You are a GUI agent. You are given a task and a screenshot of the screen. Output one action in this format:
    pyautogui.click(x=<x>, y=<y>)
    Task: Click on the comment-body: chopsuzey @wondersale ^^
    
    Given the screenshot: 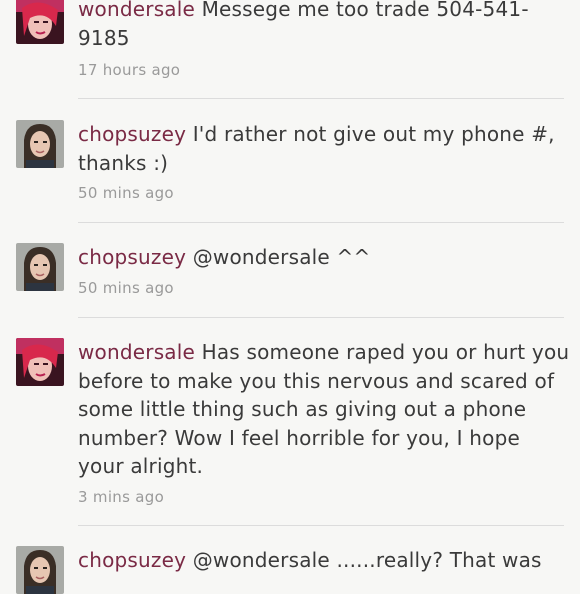 What is the action you would take?
    pyautogui.click(x=325, y=257)
    